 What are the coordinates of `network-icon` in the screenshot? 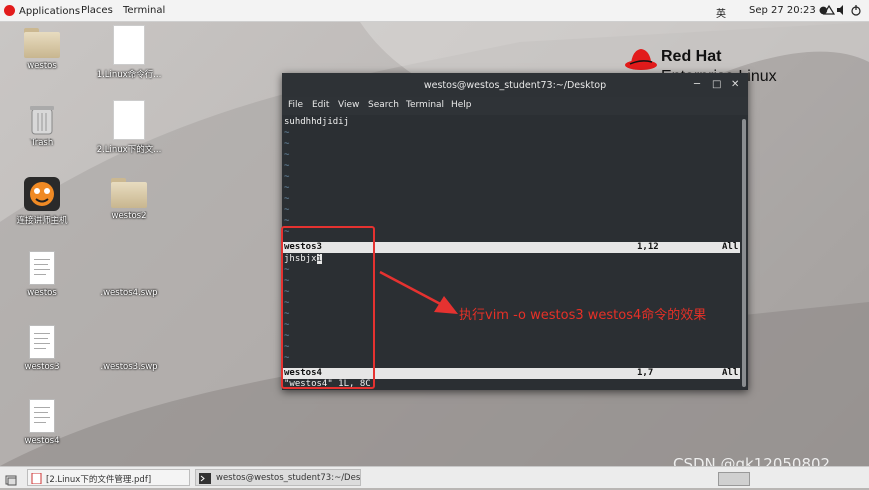 It's located at (829, 11).